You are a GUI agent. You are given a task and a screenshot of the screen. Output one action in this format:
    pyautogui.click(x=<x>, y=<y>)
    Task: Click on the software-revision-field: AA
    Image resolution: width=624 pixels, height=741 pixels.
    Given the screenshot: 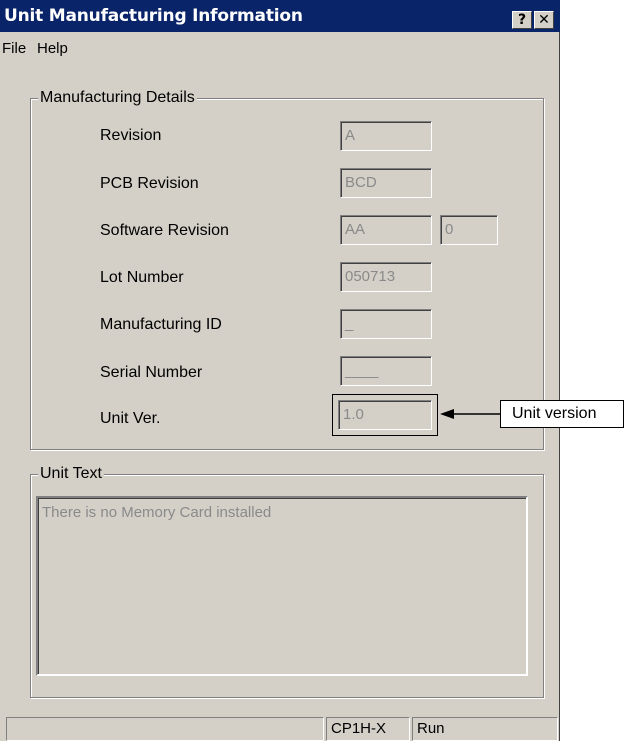 What is the action you would take?
    pyautogui.click(x=386, y=230)
    